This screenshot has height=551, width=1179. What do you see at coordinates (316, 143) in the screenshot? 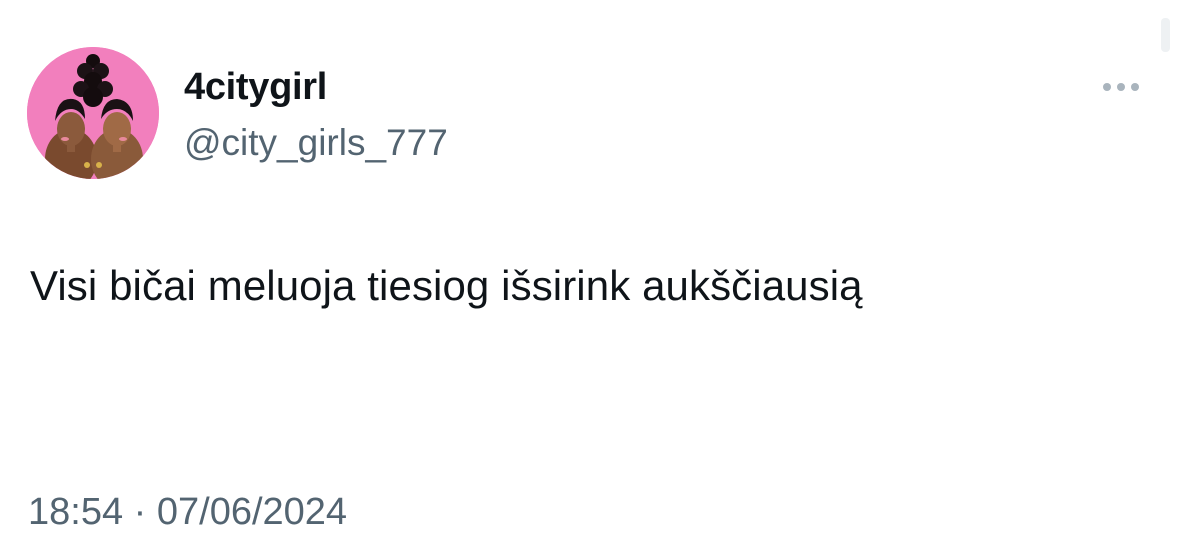
I see `user-handle: @city_girls_777` at bounding box center [316, 143].